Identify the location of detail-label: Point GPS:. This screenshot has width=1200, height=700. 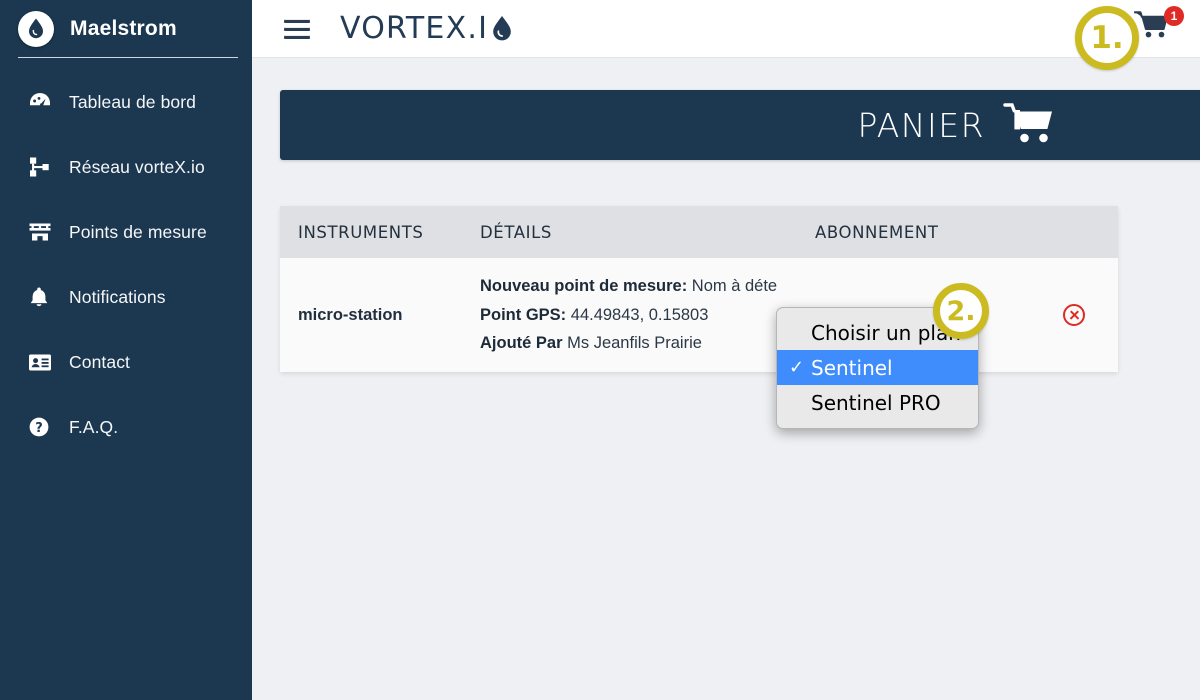
(523, 314).